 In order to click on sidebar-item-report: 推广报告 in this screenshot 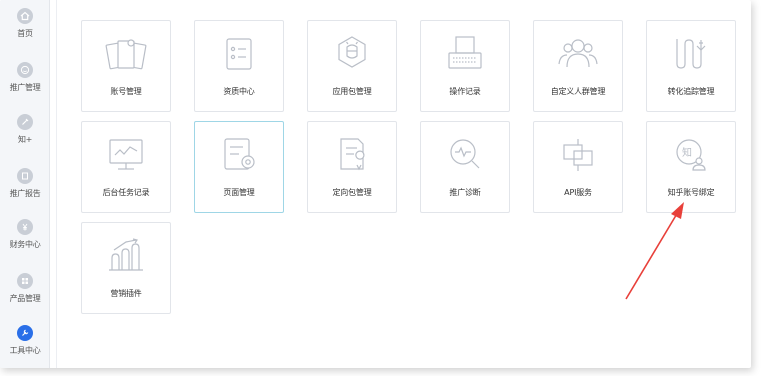, I will do `click(25, 190)`.